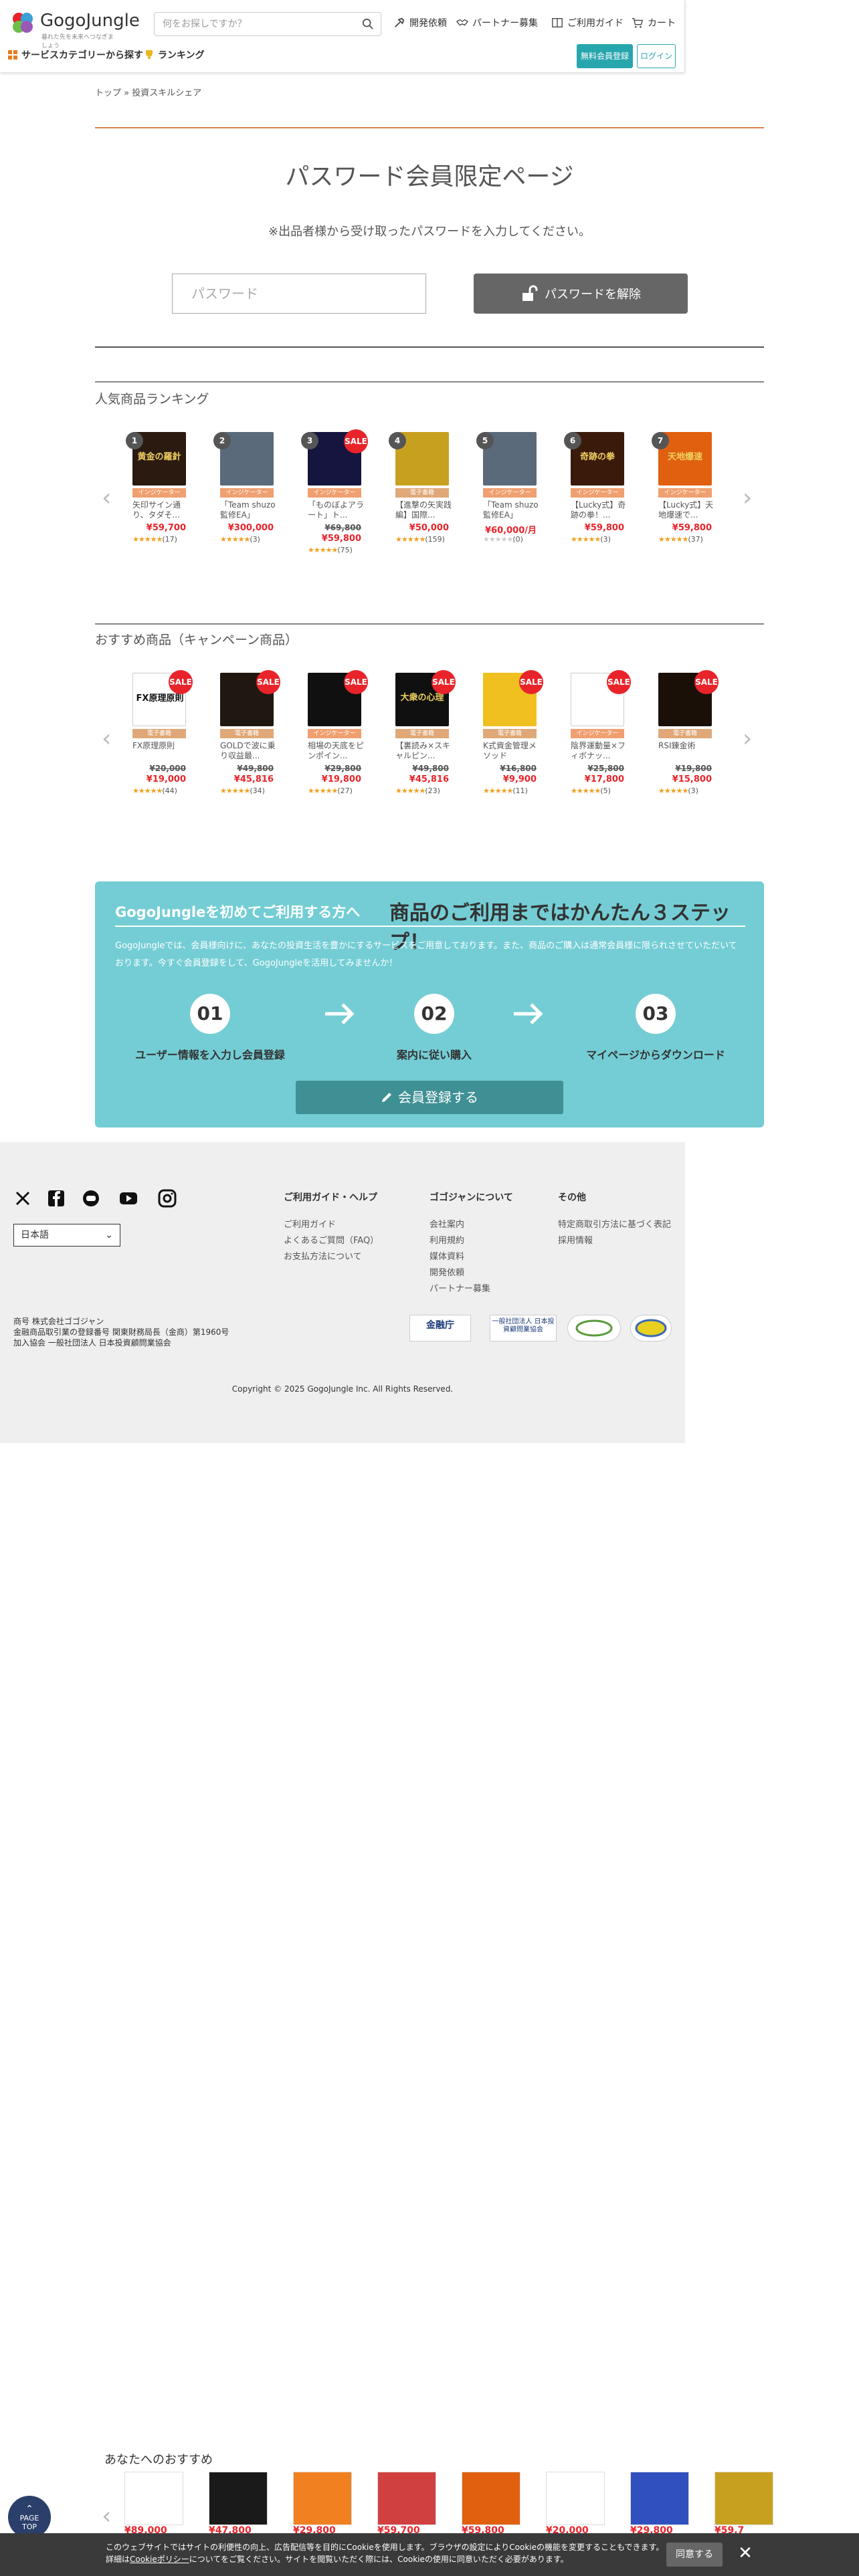 The height and width of the screenshot is (2576, 859). What do you see at coordinates (128, 1198) in the screenshot?
I see `youtube-icon` at bounding box center [128, 1198].